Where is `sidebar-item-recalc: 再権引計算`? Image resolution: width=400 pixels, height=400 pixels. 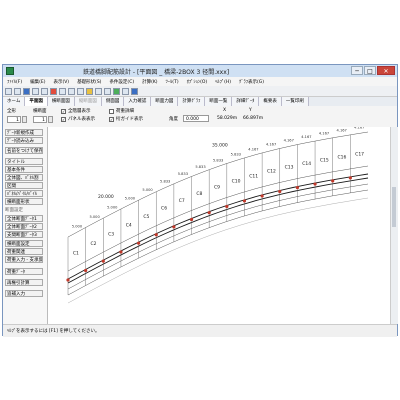
sidebar-item-recalc: 再権引計算 is located at coordinates (24, 282).